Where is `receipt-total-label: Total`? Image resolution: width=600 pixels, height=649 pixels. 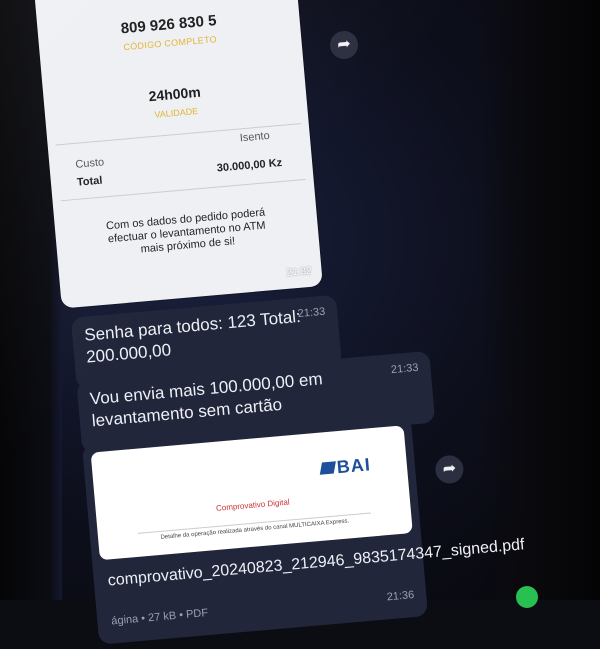
receipt-total-label: Total is located at coordinates (89, 181).